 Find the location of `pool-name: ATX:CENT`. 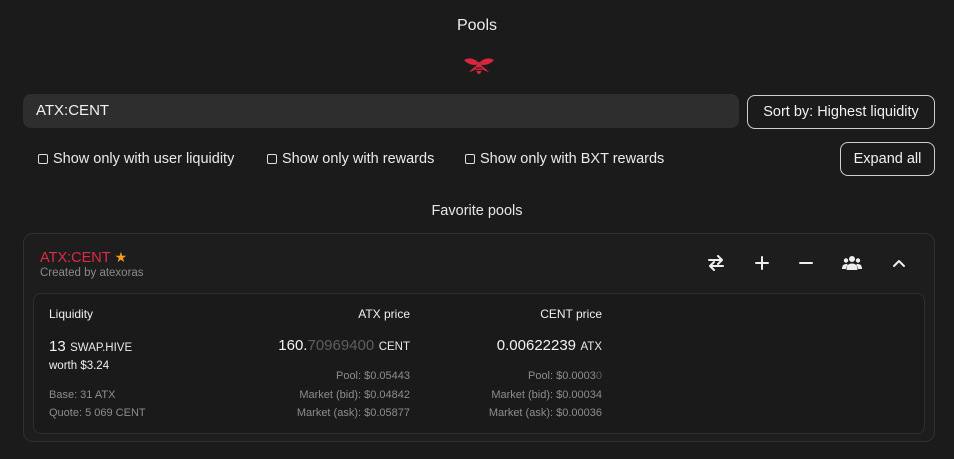

pool-name: ATX:CENT is located at coordinates (75, 257).